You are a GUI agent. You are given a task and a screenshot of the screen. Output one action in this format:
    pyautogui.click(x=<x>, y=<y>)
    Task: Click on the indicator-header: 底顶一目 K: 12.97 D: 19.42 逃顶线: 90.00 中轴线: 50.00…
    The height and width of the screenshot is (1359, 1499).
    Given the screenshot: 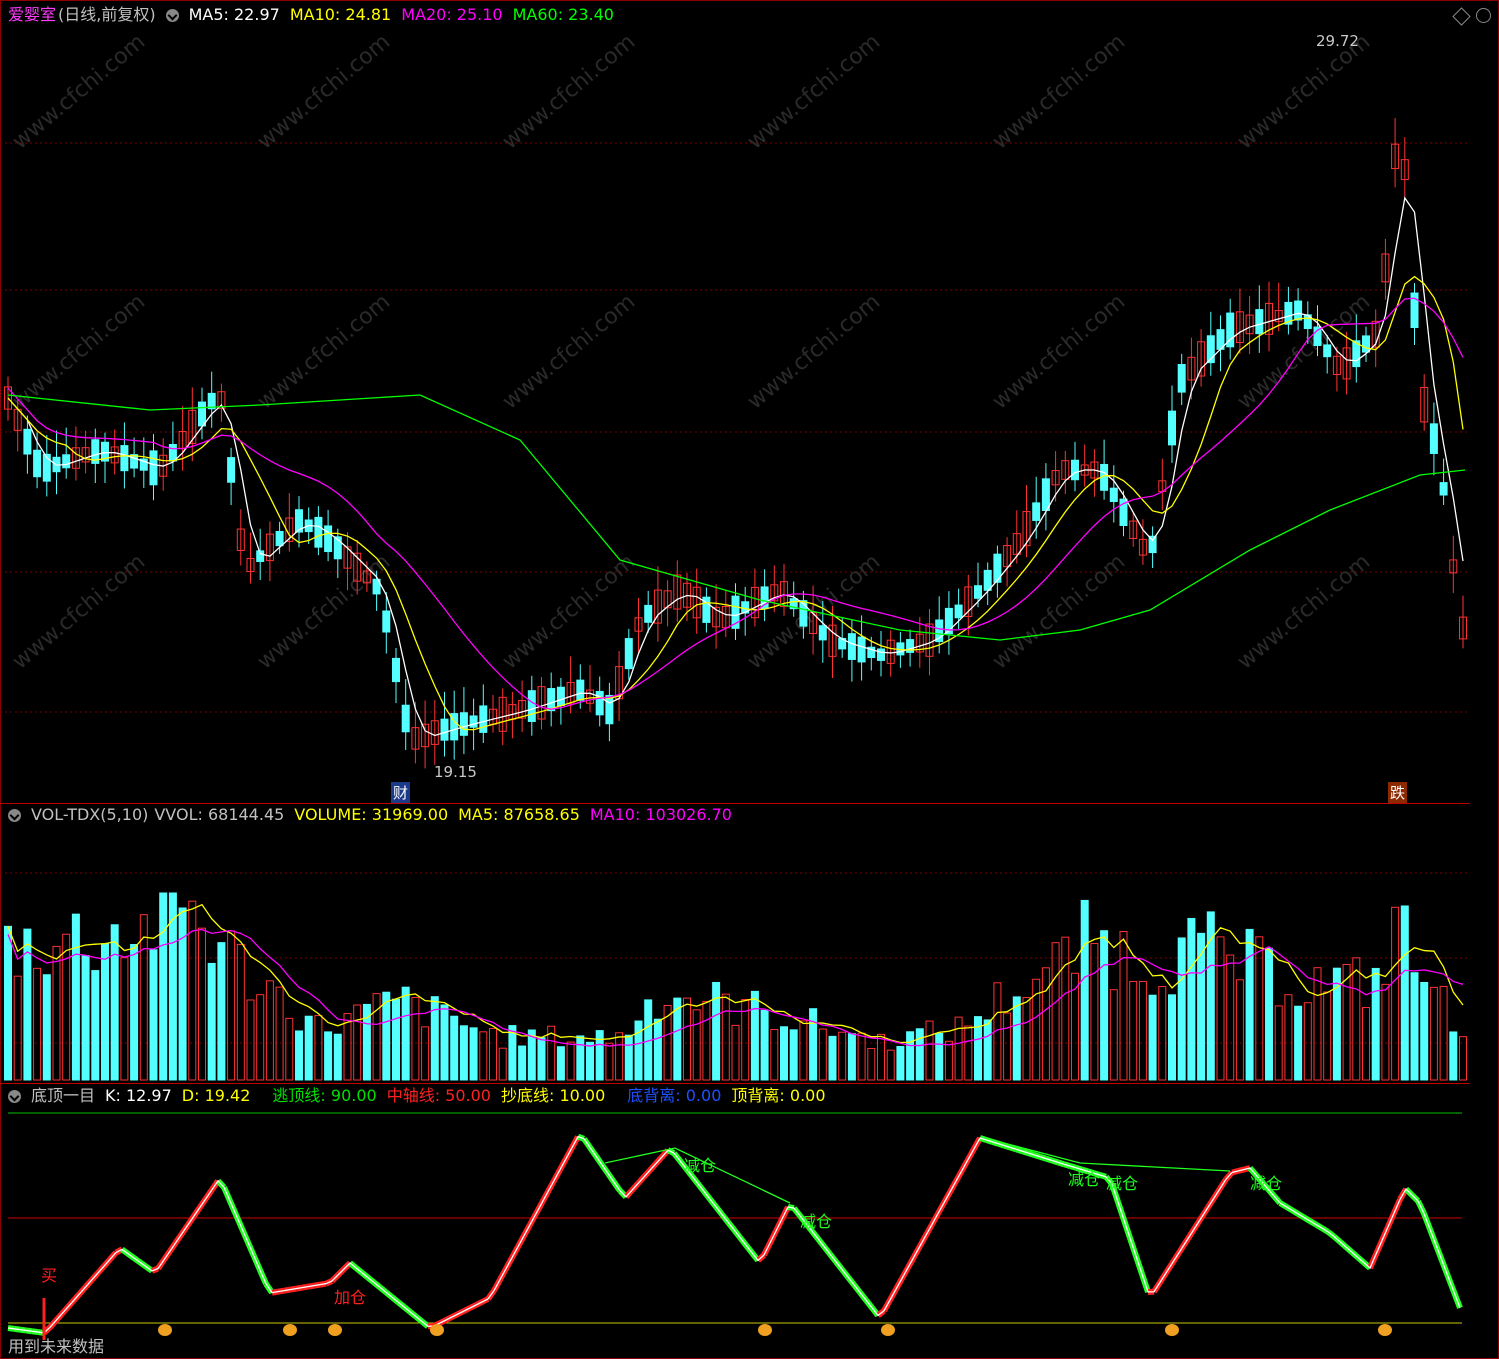 What is the action you would take?
    pyautogui.click(x=422, y=1096)
    